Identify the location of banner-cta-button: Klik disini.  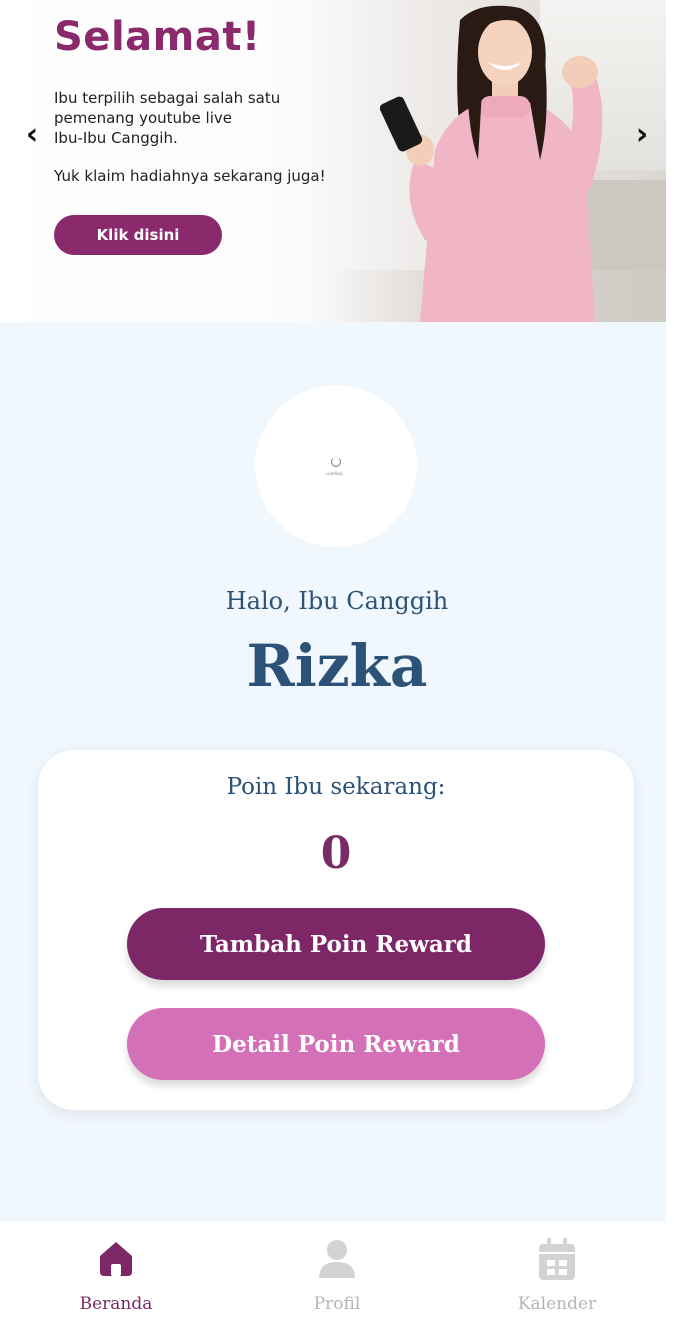
(138, 235).